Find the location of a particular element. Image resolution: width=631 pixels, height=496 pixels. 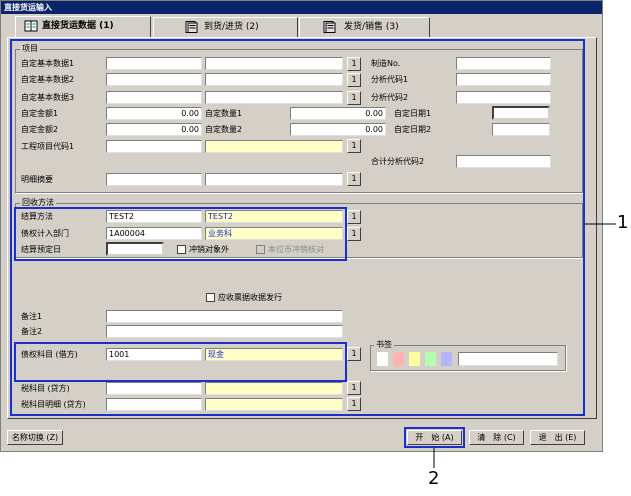

callout-1: 1 is located at coordinates (623, 222).